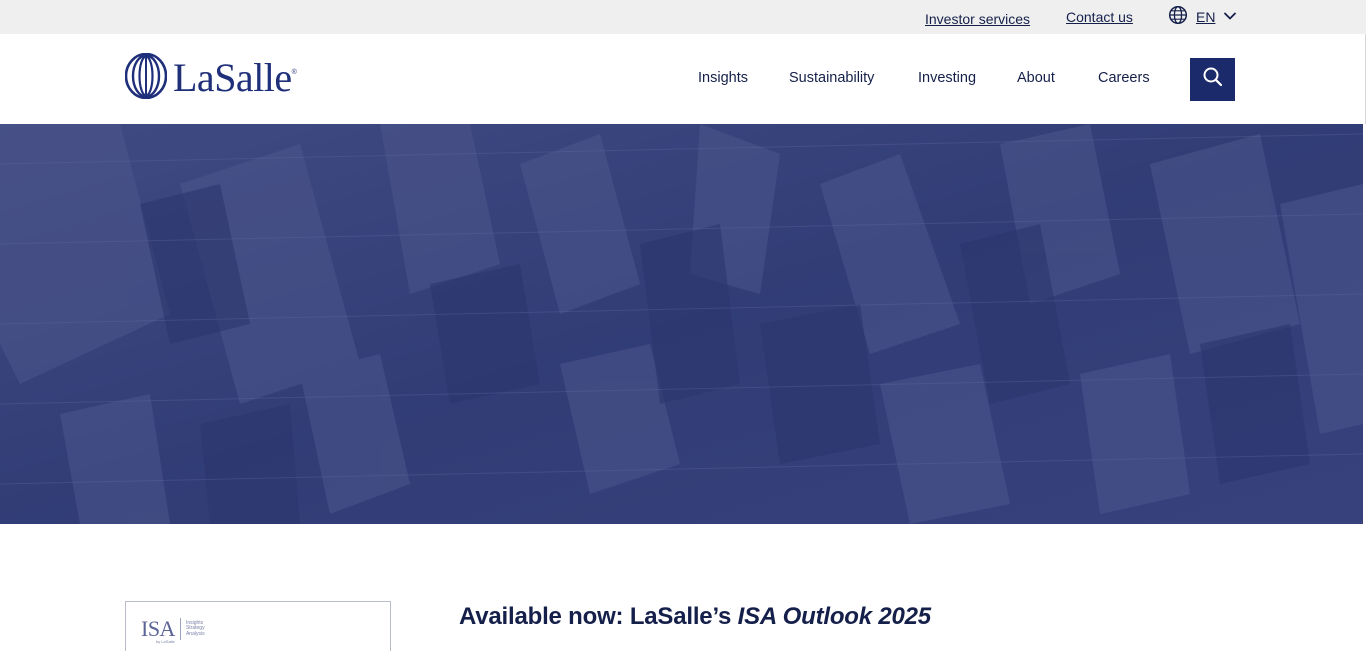  What do you see at coordinates (1206, 17) in the screenshot?
I see `language-code: EN` at bounding box center [1206, 17].